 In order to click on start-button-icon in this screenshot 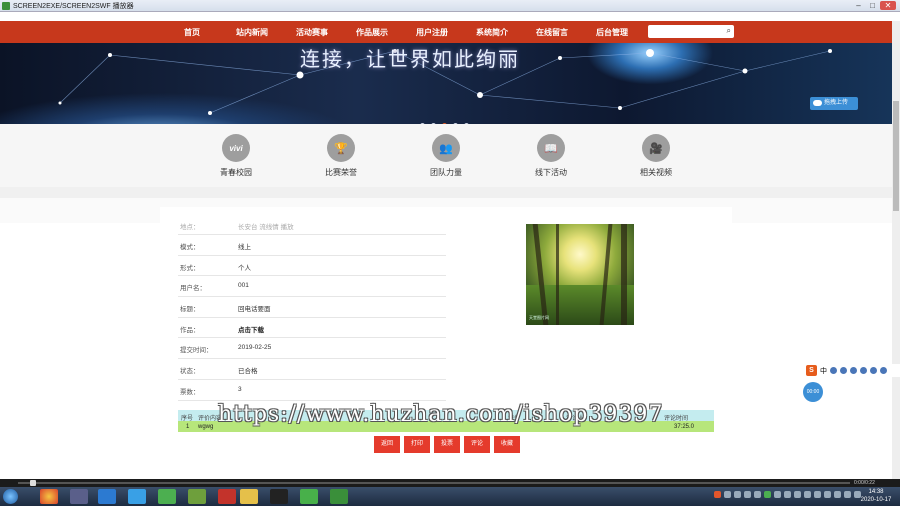, I will do `click(10, 496)`.